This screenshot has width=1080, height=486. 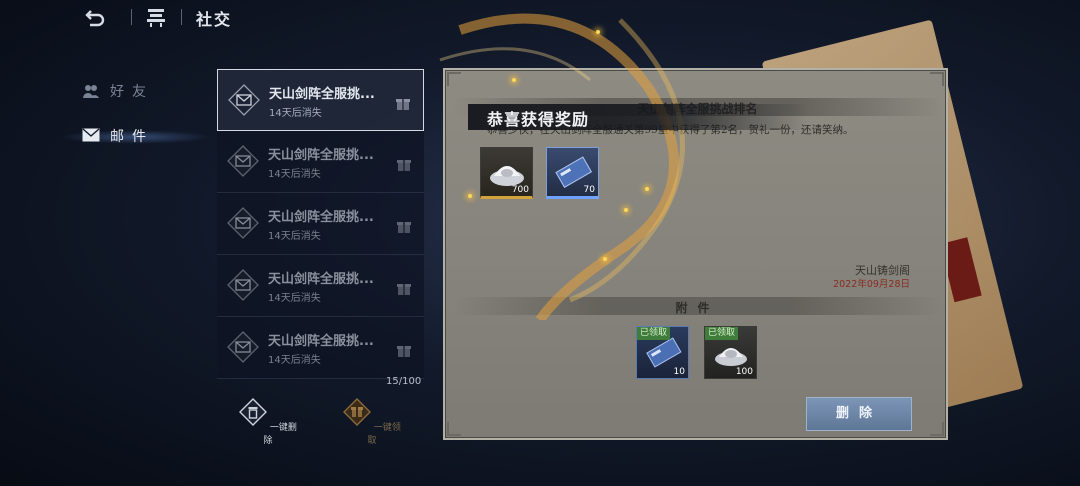 What do you see at coordinates (871, 284) in the screenshot?
I see `mail-date: 2022年09月28日` at bounding box center [871, 284].